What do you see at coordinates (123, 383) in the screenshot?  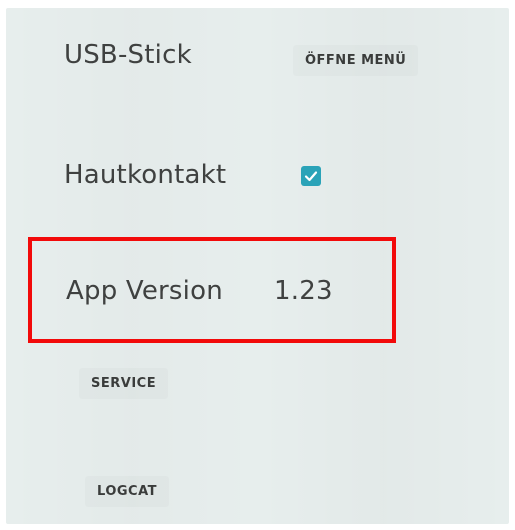 I see `service-button: SERVICE` at bounding box center [123, 383].